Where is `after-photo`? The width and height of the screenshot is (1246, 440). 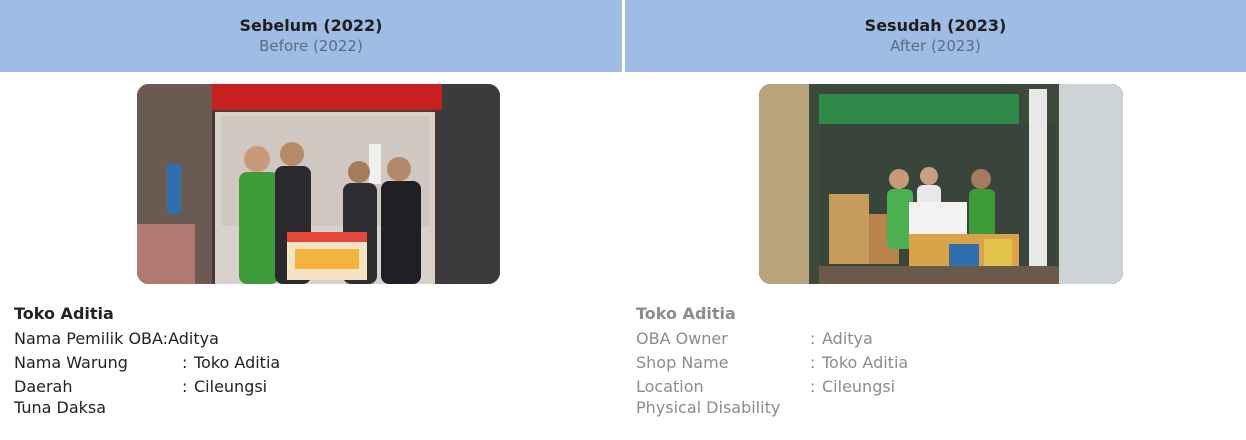 after-photo is located at coordinates (941, 184).